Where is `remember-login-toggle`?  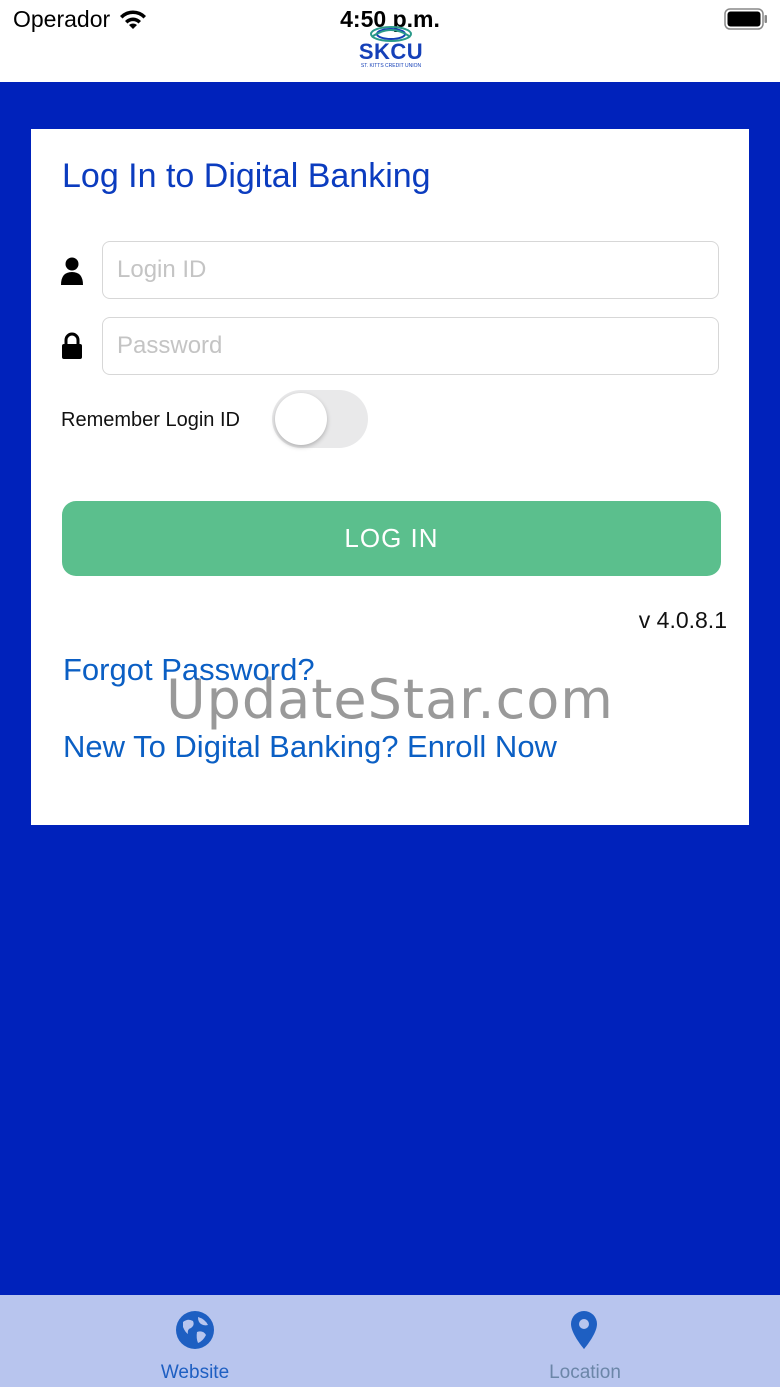
remember-login-toggle is located at coordinates (320, 419).